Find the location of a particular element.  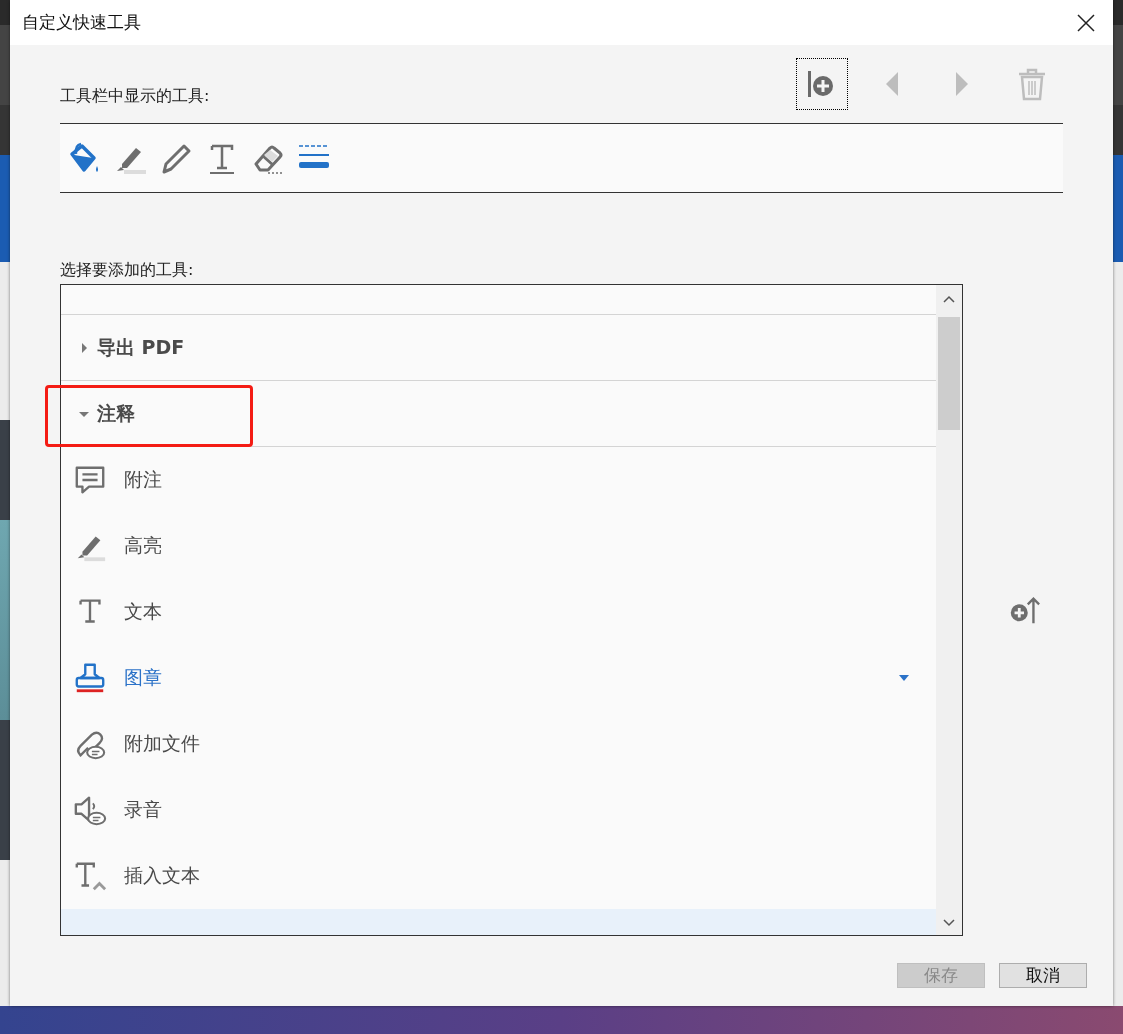

window-title: 自定义快速工具 is located at coordinates (81, 22).